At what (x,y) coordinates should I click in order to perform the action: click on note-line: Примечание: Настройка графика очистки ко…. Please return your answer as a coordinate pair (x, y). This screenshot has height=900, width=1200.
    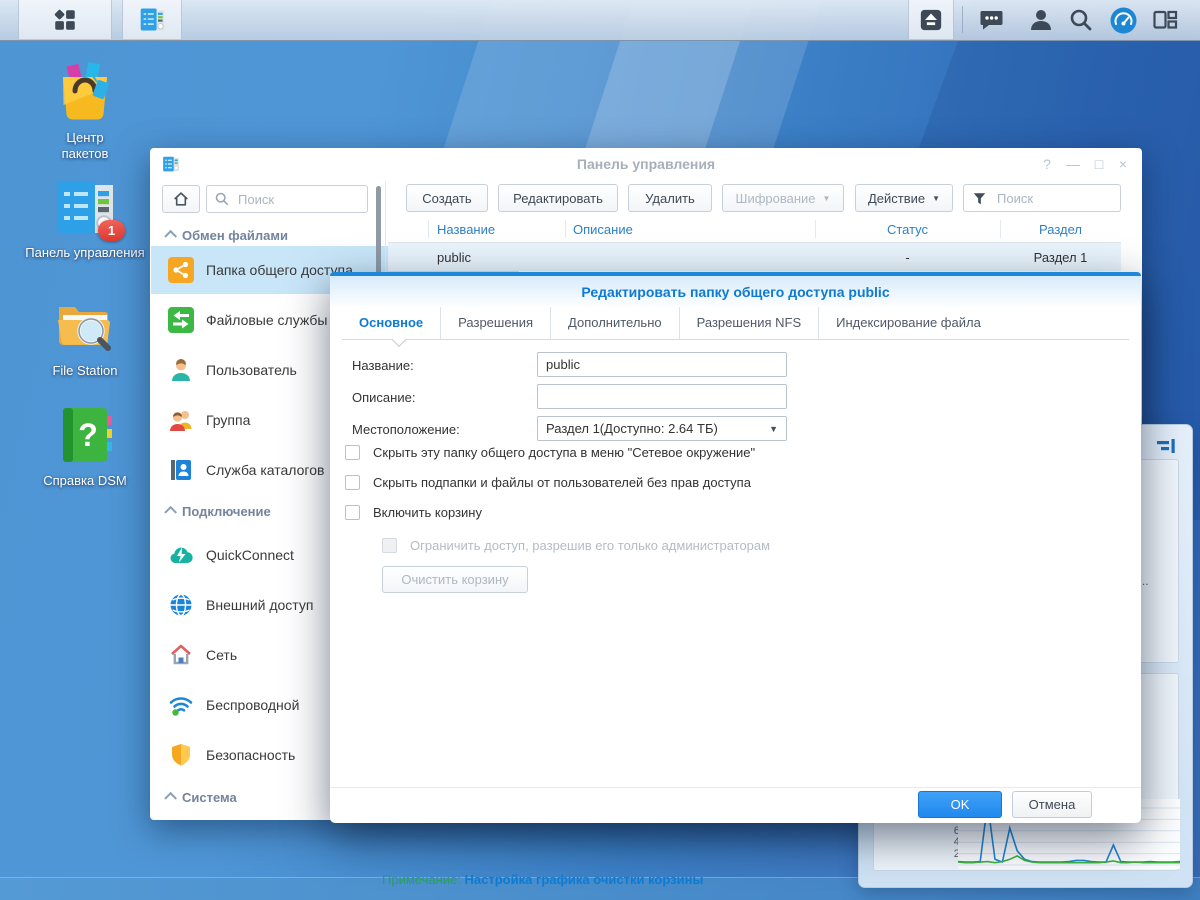
    Looking at the image, I should click on (543, 879).